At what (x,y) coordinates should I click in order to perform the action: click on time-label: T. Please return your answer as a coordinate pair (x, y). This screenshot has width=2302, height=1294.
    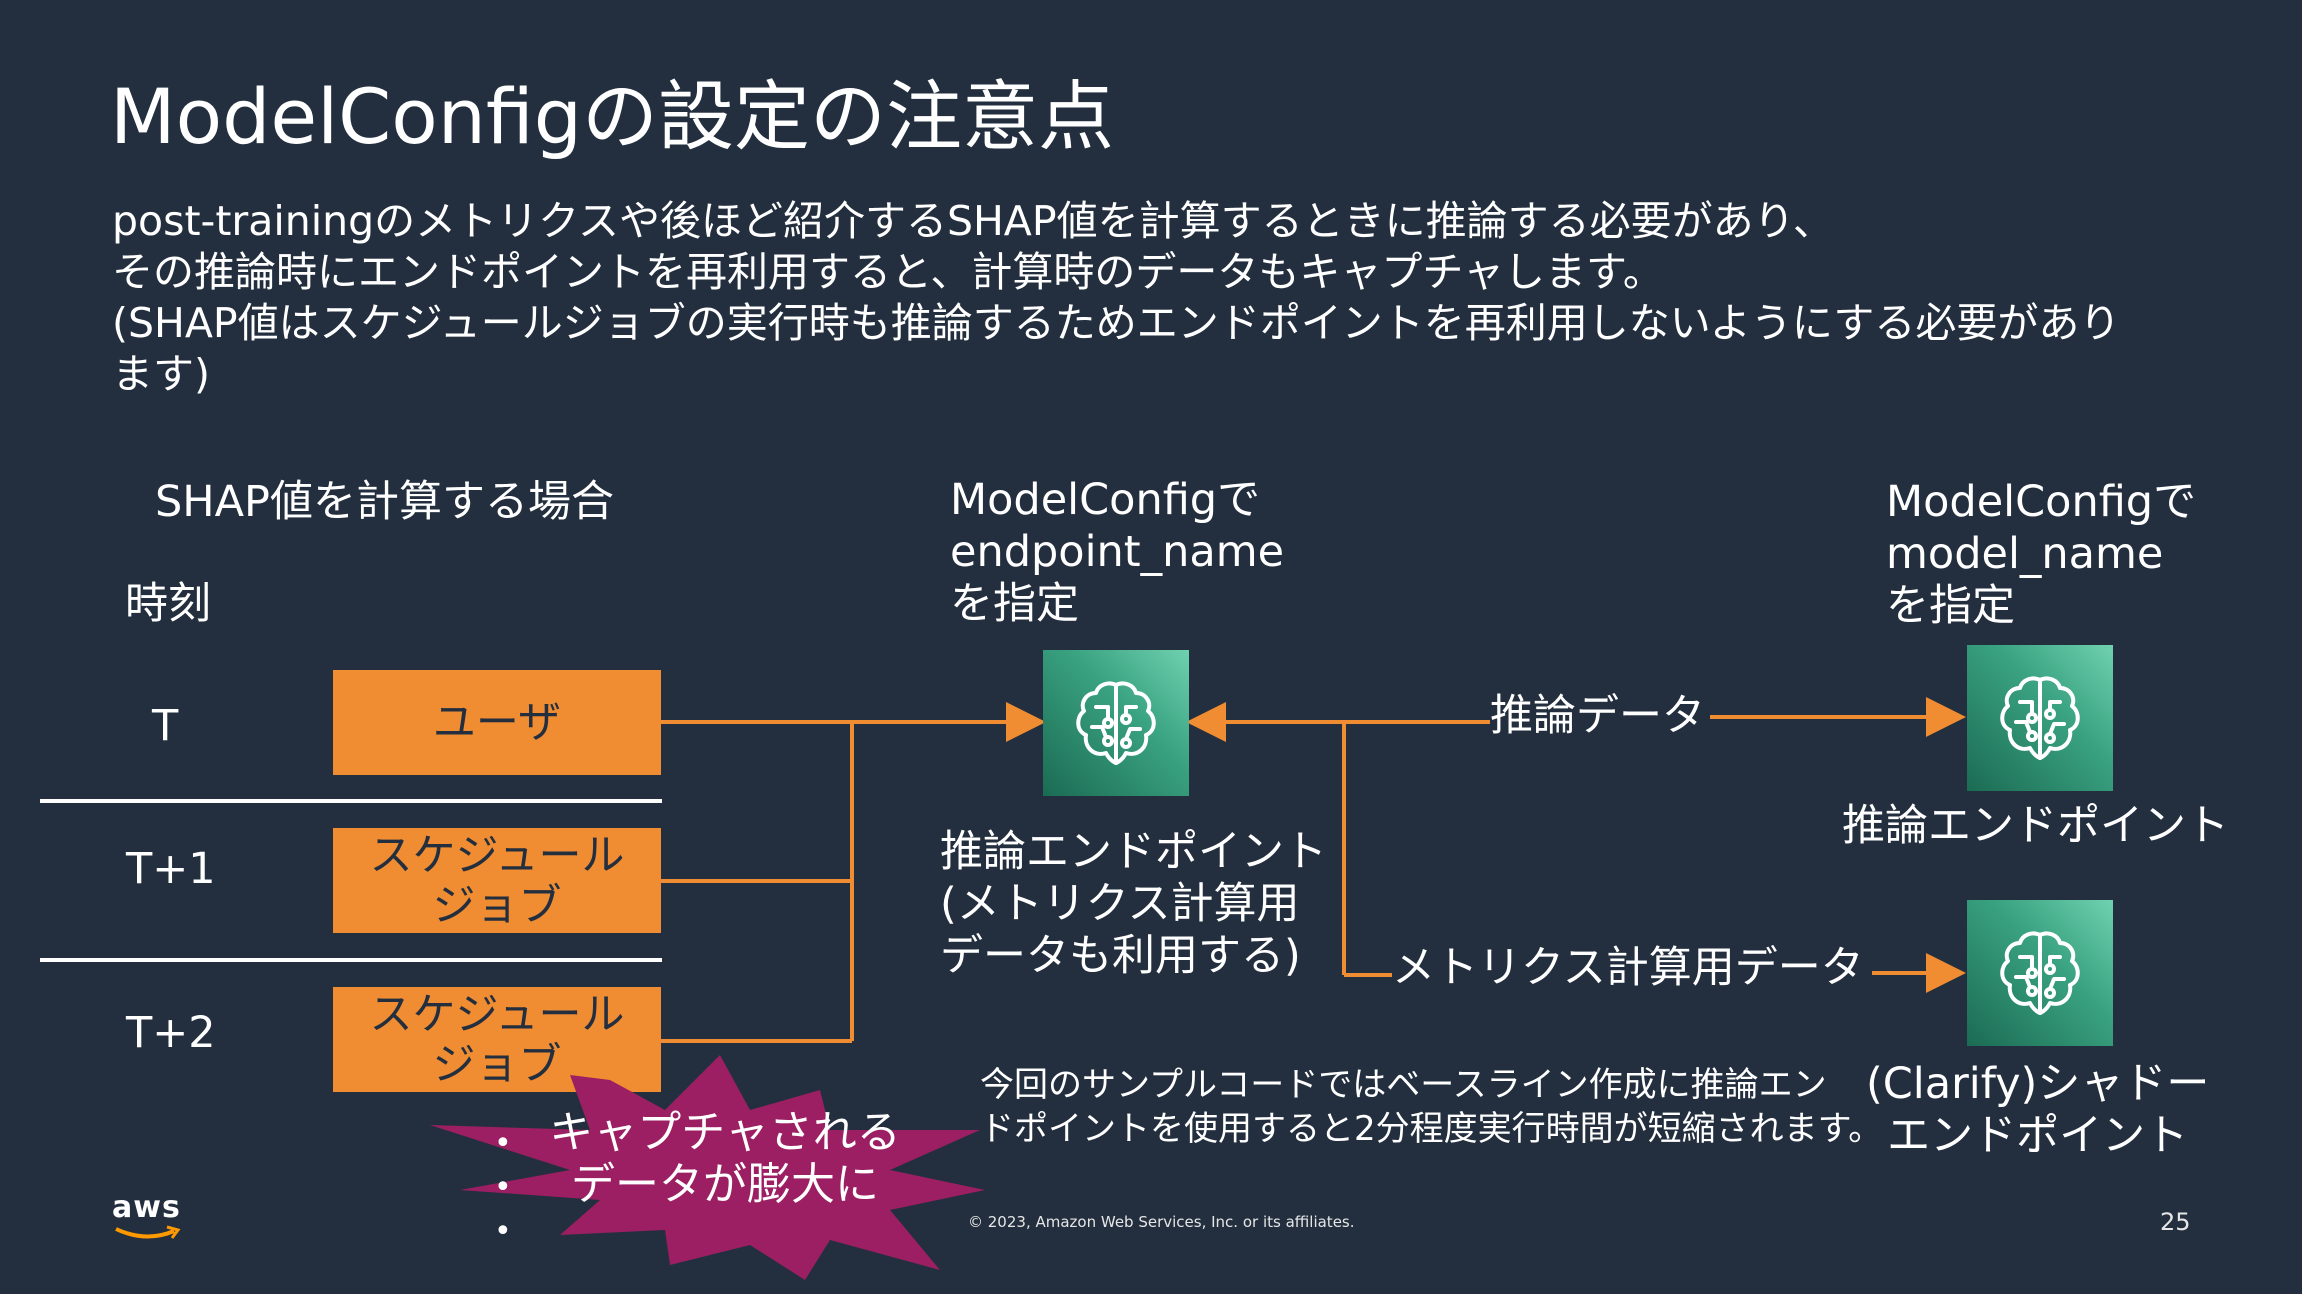
    Looking at the image, I should click on (165, 726).